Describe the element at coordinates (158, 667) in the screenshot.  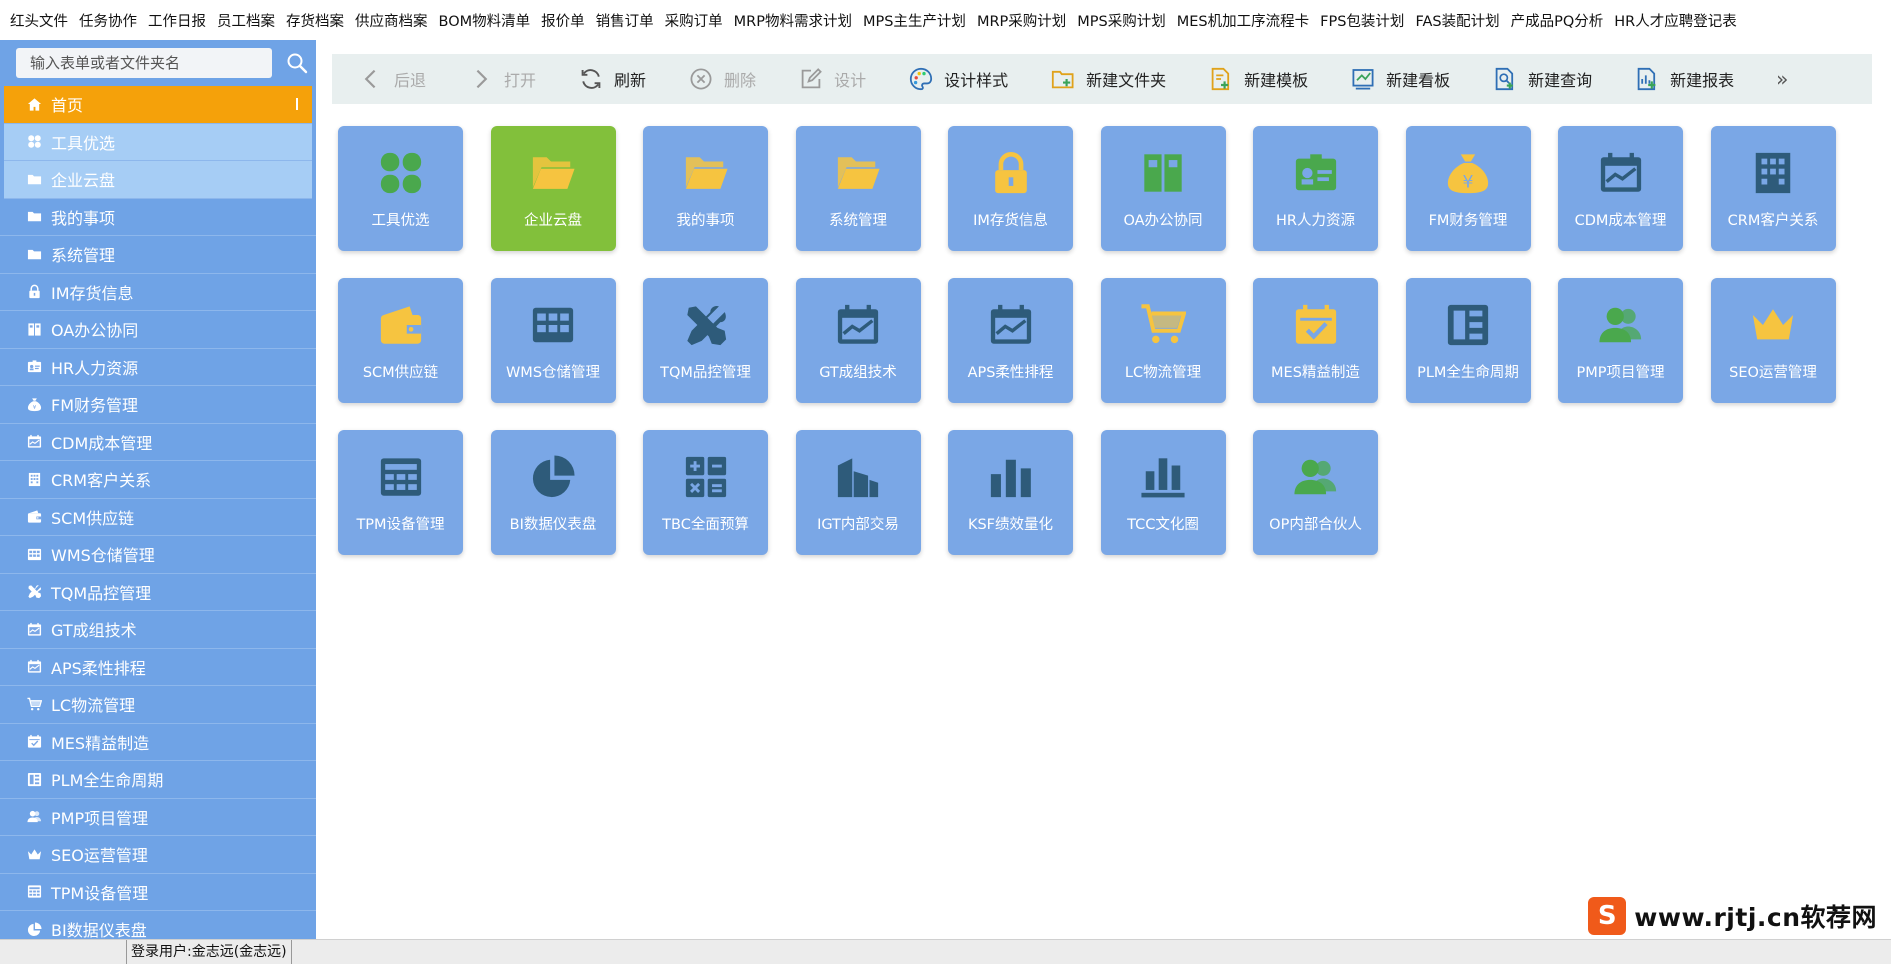
I see `sidebar-item: APS柔性排程` at that location.